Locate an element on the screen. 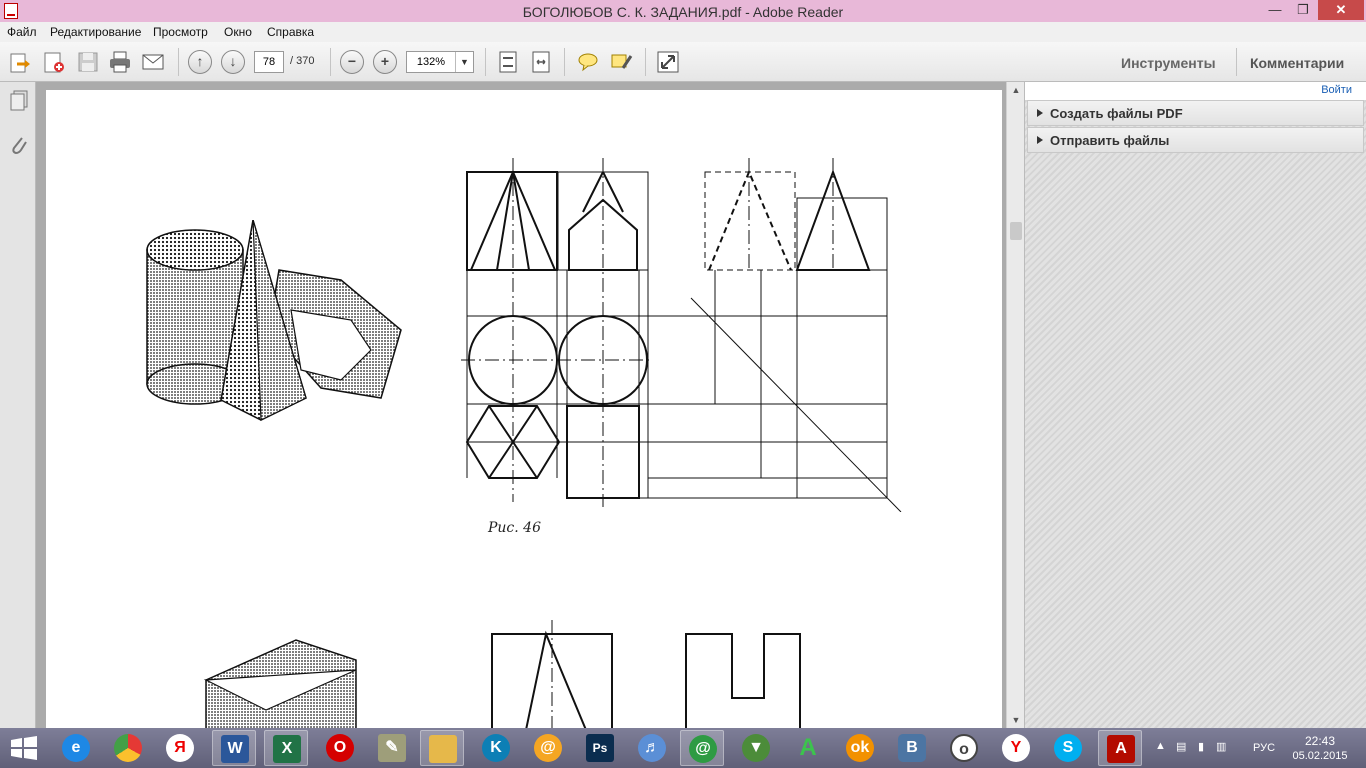 The height and width of the screenshot is (768, 1366). figure-46-orthographic-drawing is located at coordinates (681, 335).